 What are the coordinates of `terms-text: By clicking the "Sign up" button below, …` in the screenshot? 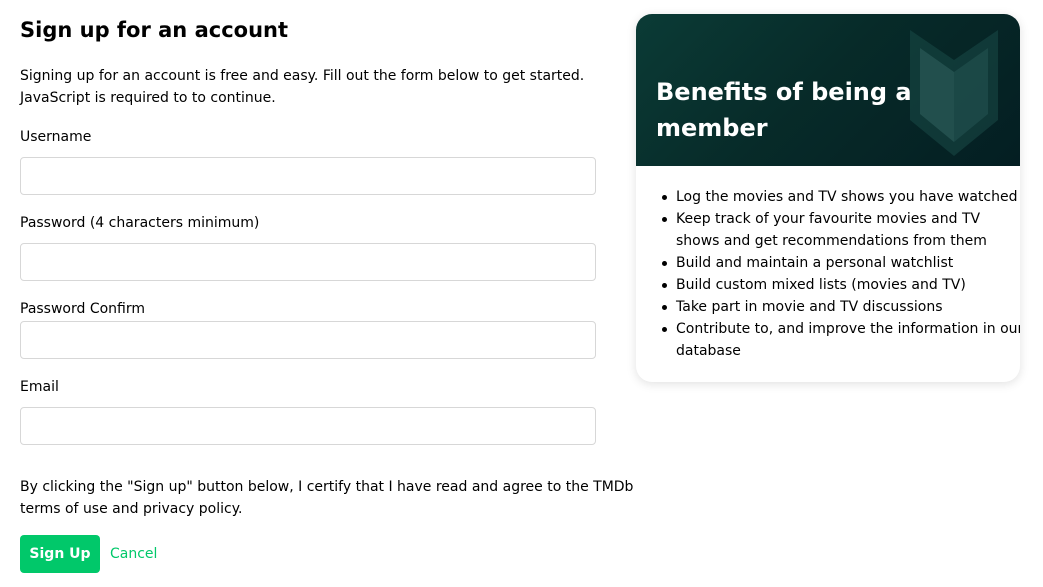 It's located at (327, 498).